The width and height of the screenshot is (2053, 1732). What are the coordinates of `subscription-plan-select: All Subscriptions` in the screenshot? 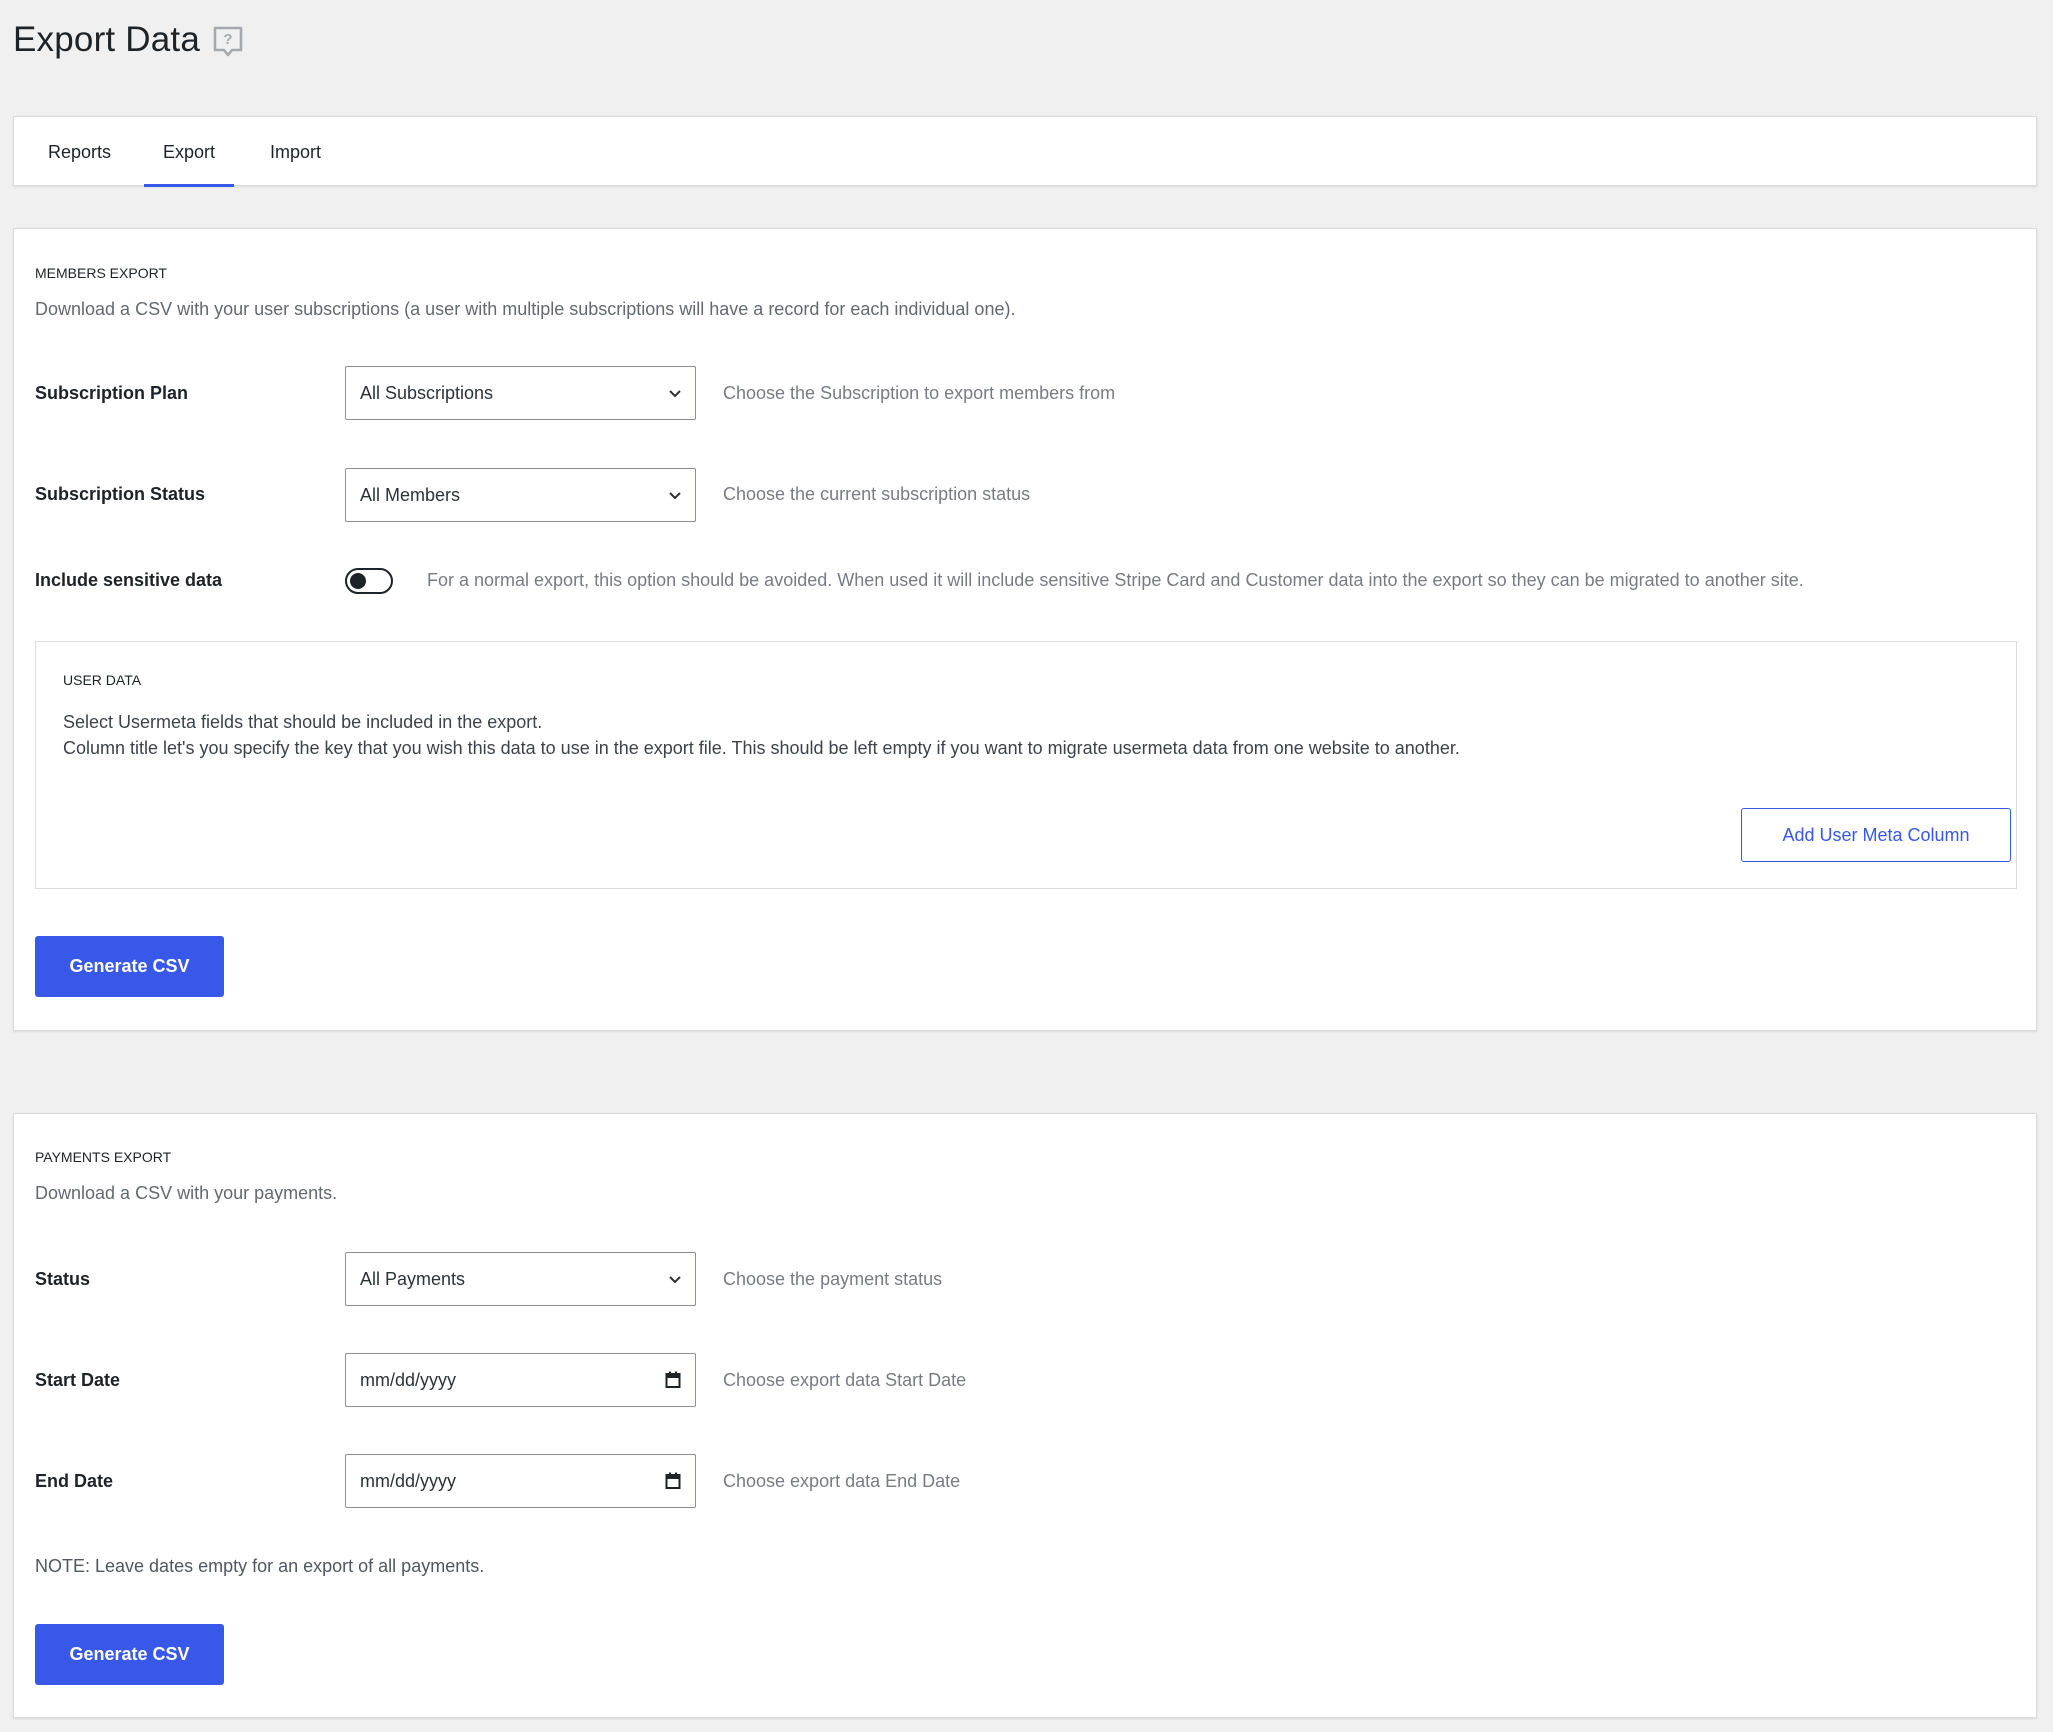 It's located at (520, 393).